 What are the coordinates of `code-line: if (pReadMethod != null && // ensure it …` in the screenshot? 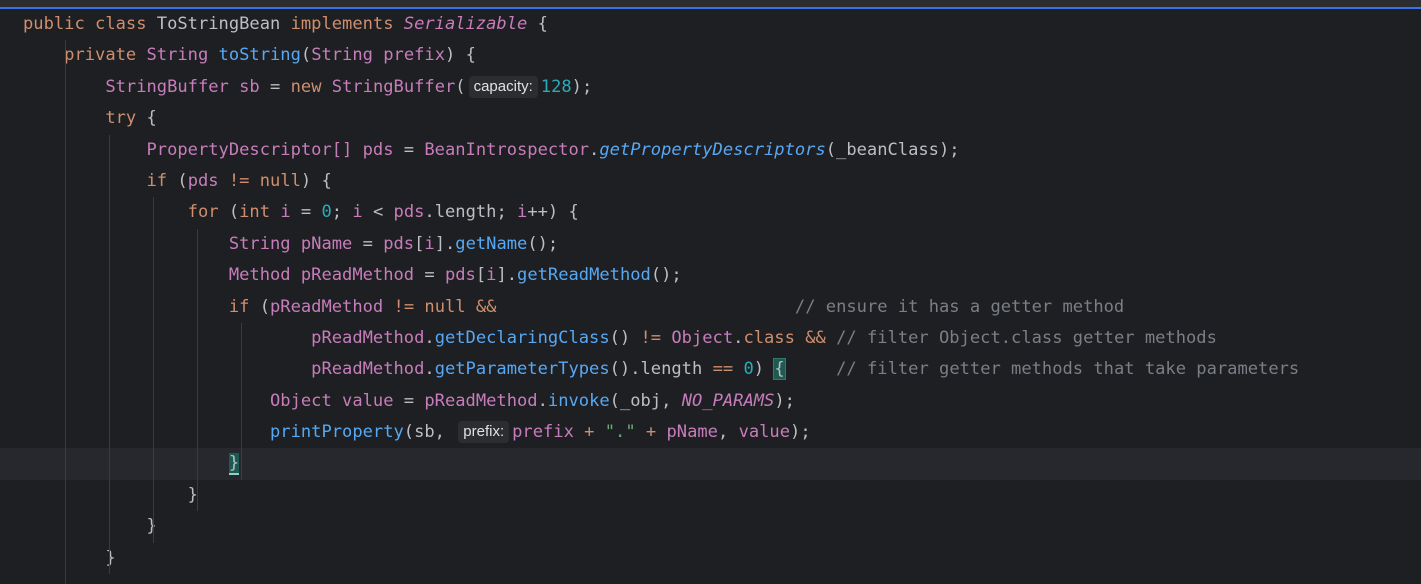 It's located at (710, 307).